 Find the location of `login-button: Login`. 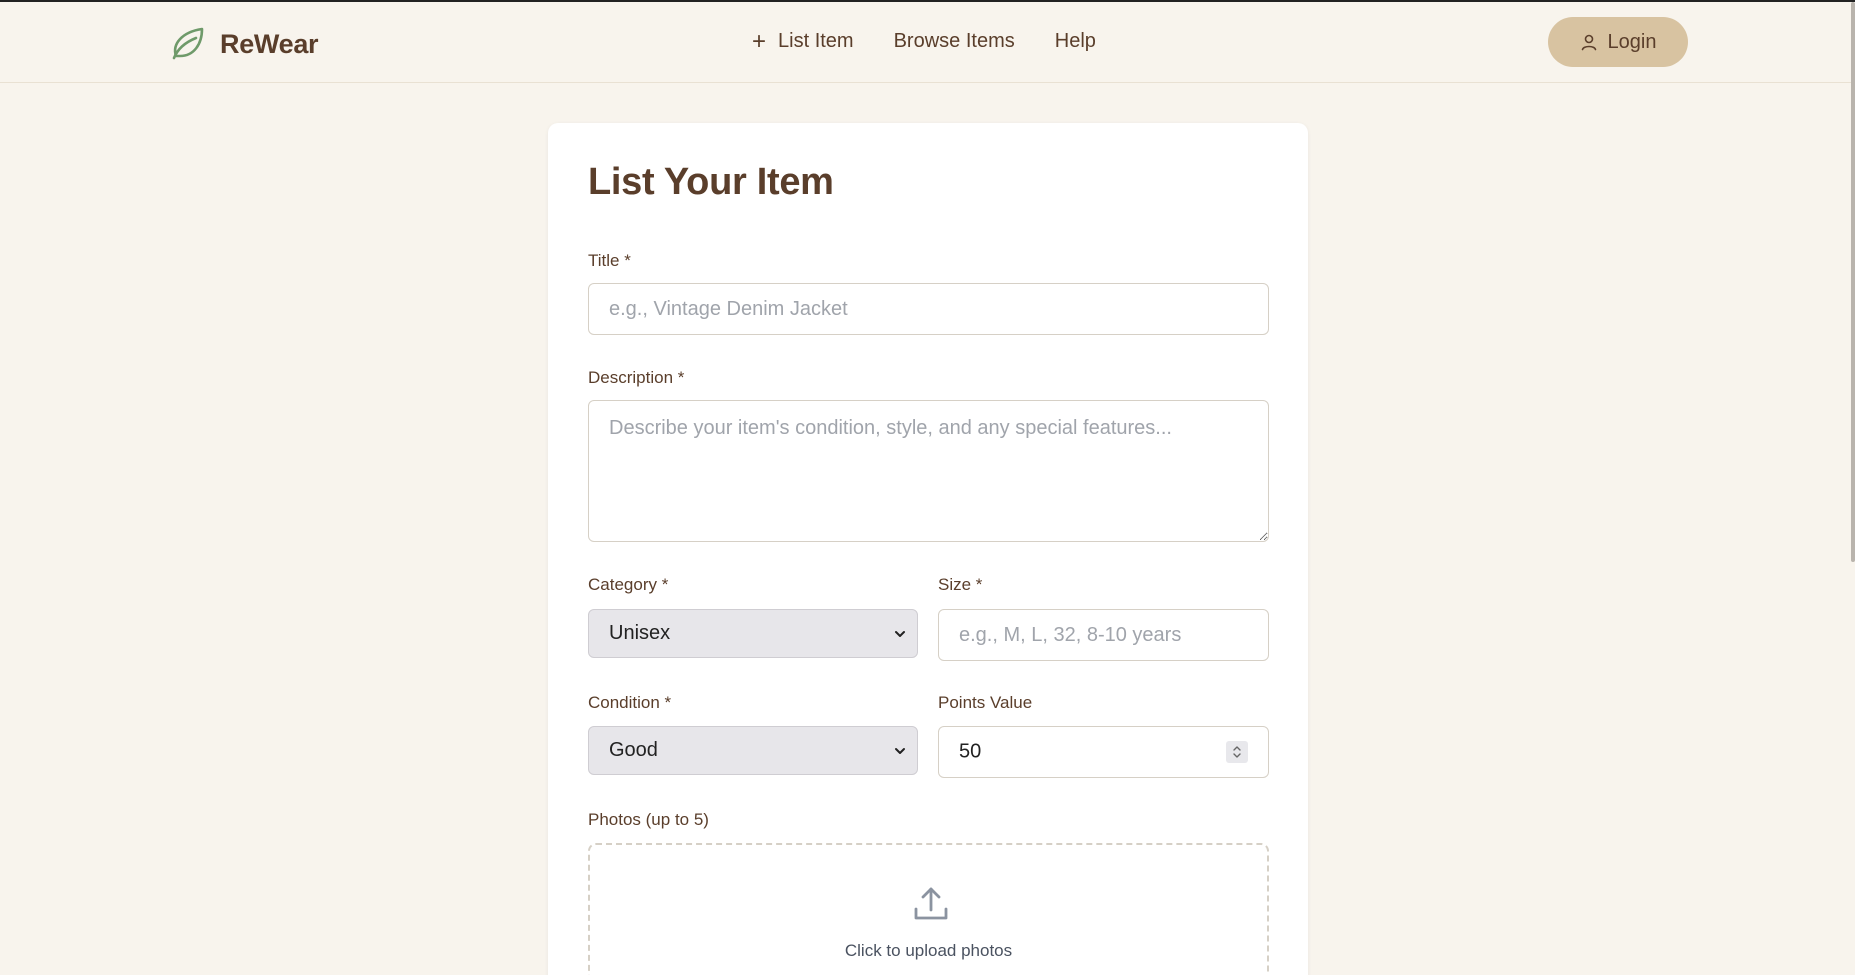

login-button: Login is located at coordinates (1618, 42).